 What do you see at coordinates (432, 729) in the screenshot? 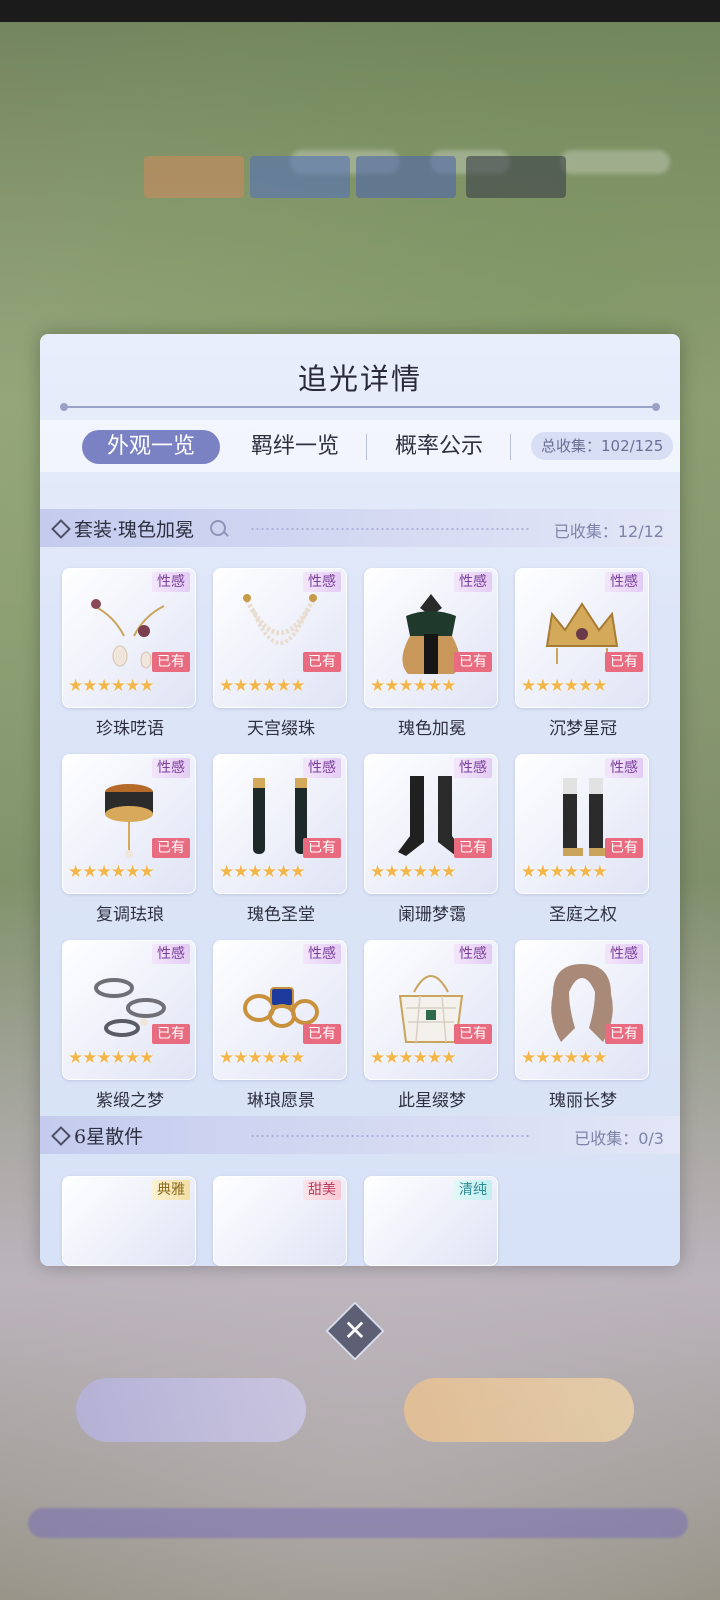
I see `item-name: 瑰色加冕` at bounding box center [432, 729].